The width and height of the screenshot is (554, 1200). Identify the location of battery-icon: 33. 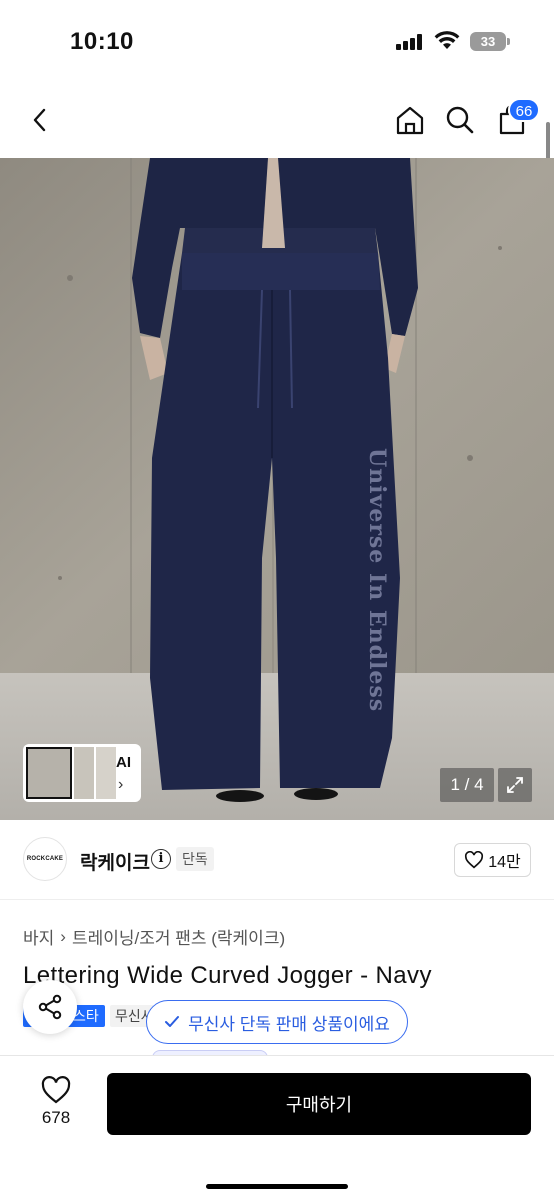
(488, 41).